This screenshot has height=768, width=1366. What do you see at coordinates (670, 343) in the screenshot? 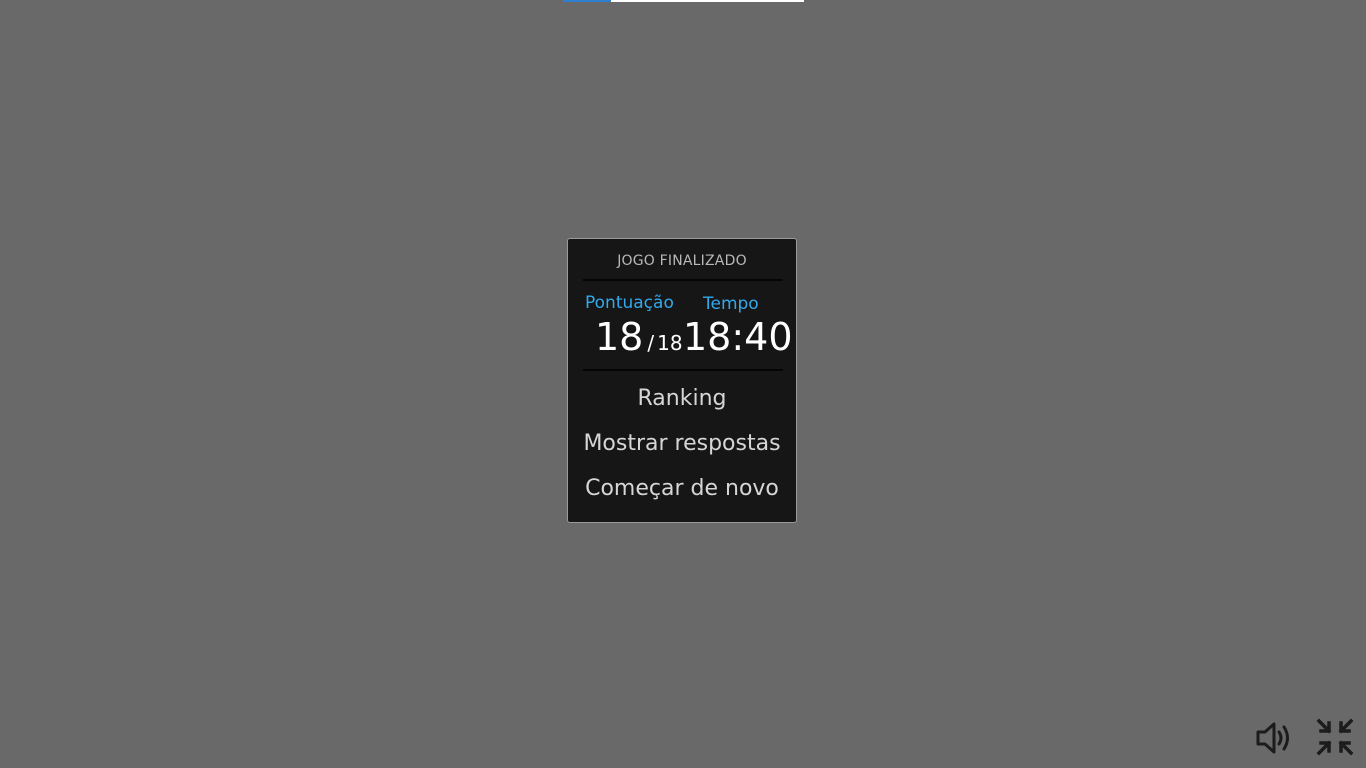
I see `score-total: 18` at bounding box center [670, 343].